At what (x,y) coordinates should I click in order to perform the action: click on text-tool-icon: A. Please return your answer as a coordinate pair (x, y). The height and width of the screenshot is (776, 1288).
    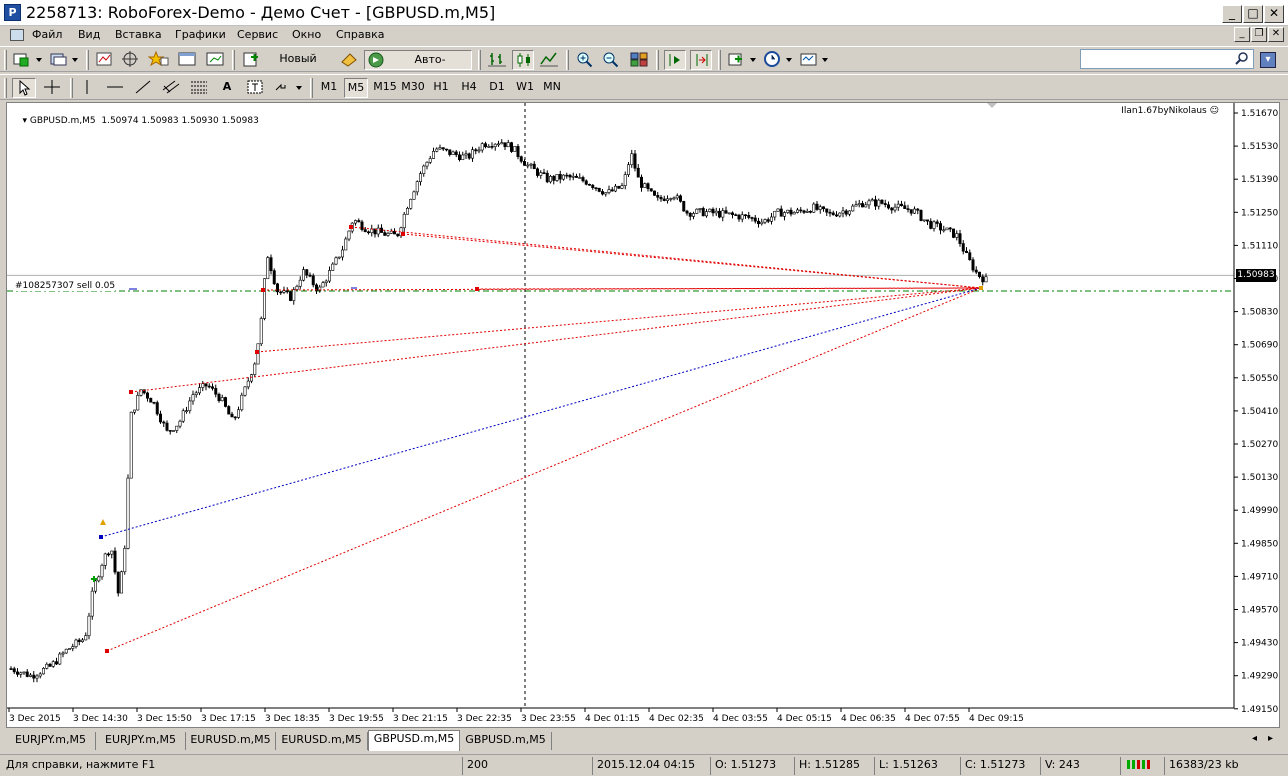
    Looking at the image, I should click on (227, 88).